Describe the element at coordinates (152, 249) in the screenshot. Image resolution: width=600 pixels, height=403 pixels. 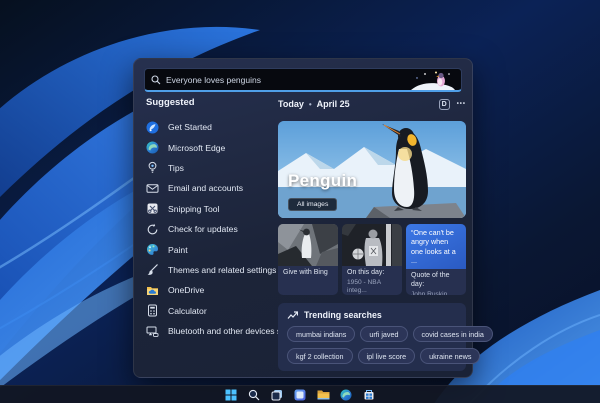
I see `paint-palette-icon` at that location.